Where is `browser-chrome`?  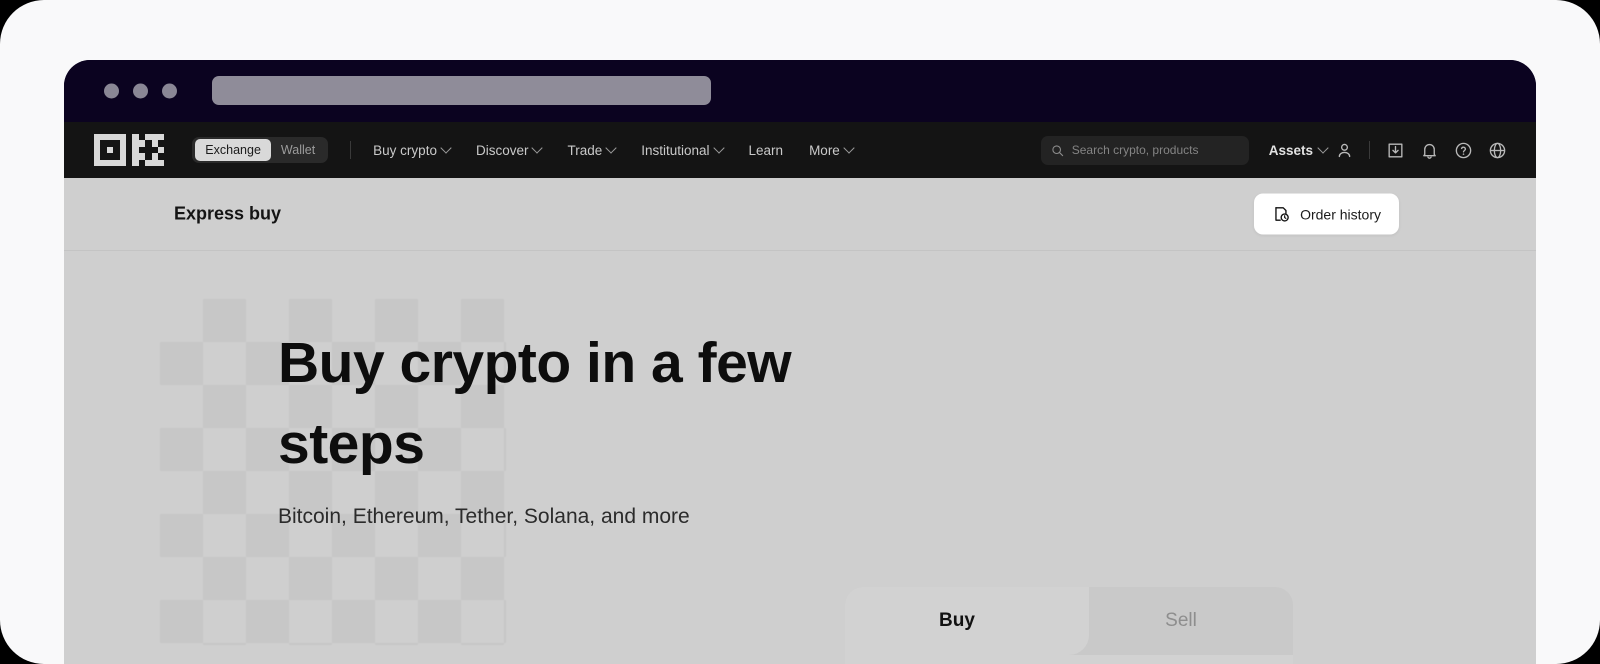
browser-chrome is located at coordinates (800, 91).